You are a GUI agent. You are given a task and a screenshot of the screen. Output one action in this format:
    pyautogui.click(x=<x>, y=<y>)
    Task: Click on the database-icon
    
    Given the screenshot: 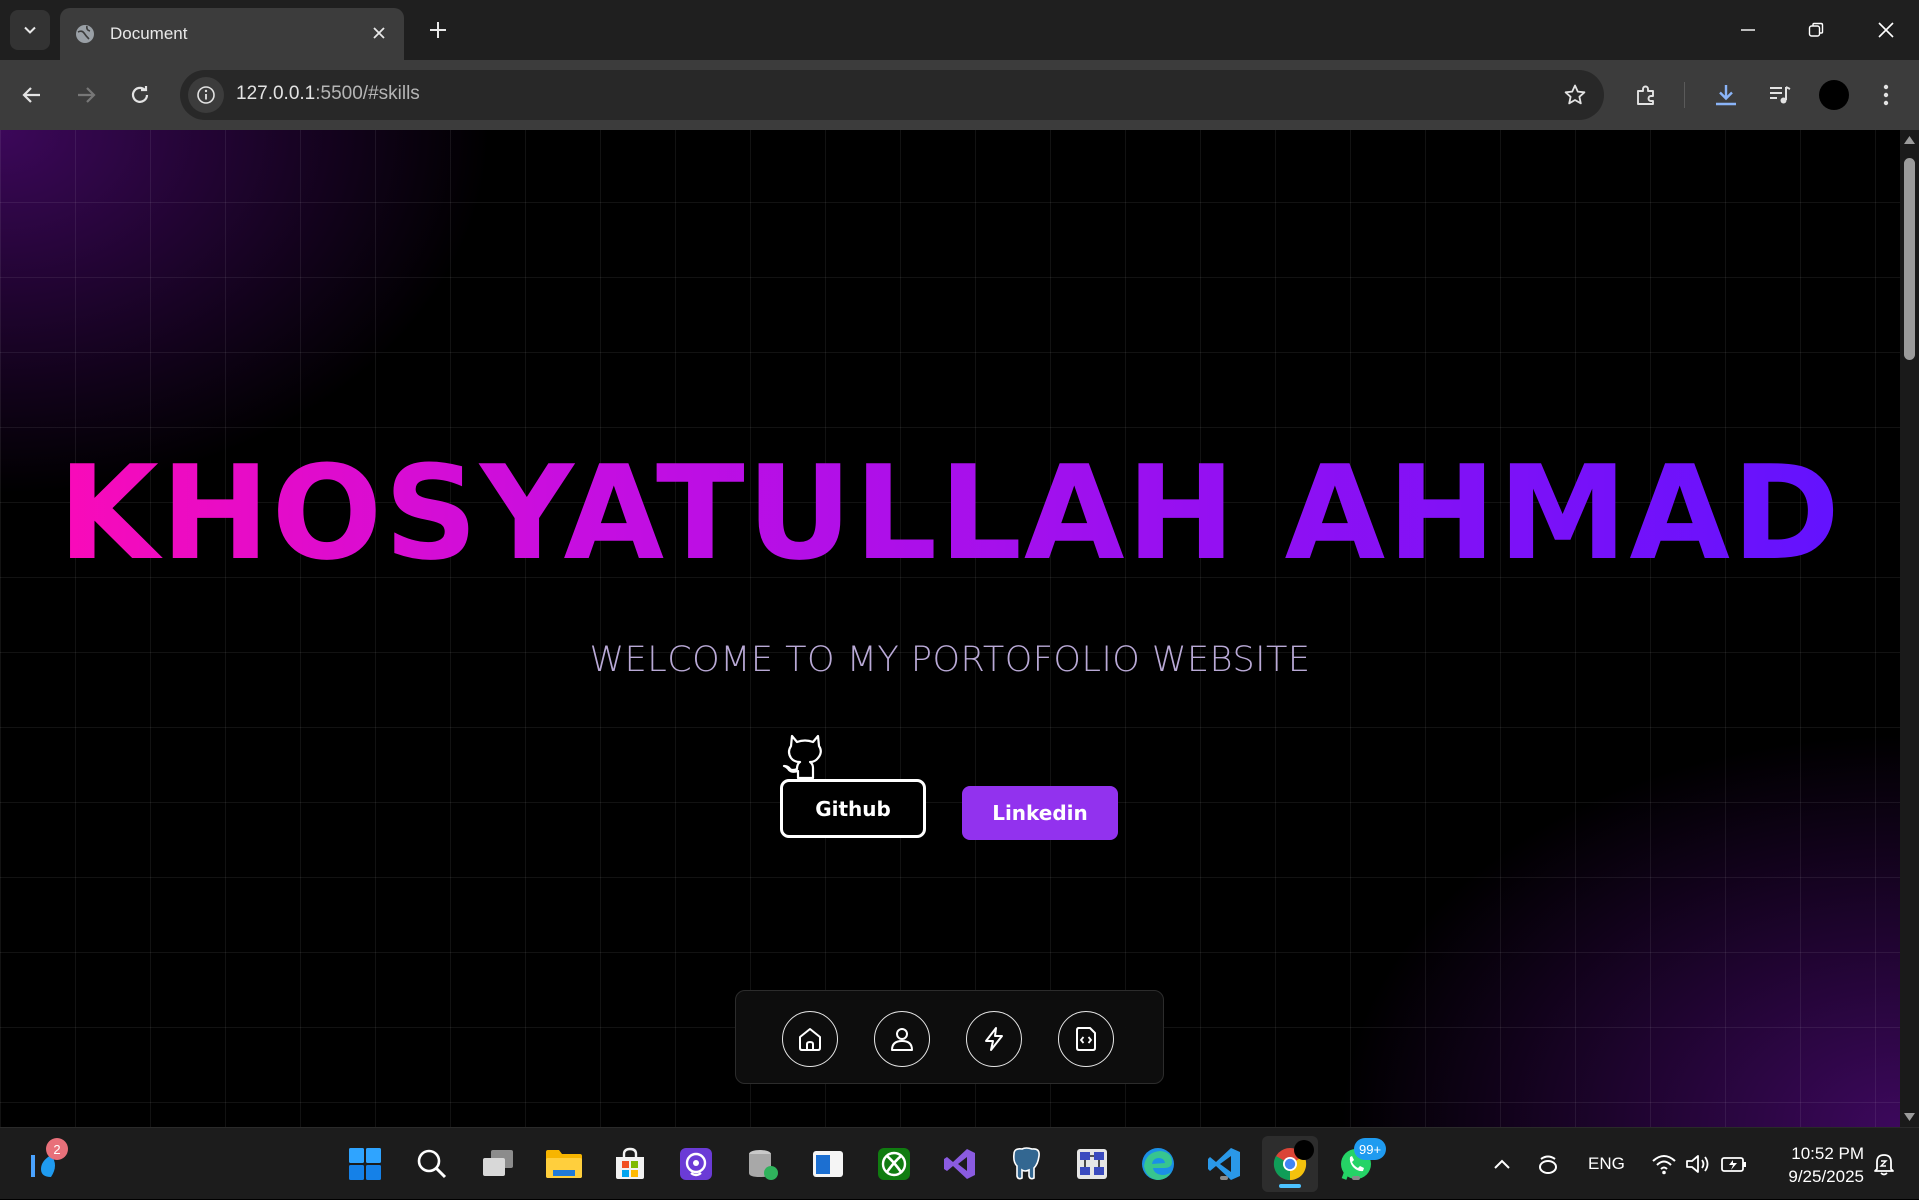 What is the action you would take?
    pyautogui.click(x=763, y=1165)
    